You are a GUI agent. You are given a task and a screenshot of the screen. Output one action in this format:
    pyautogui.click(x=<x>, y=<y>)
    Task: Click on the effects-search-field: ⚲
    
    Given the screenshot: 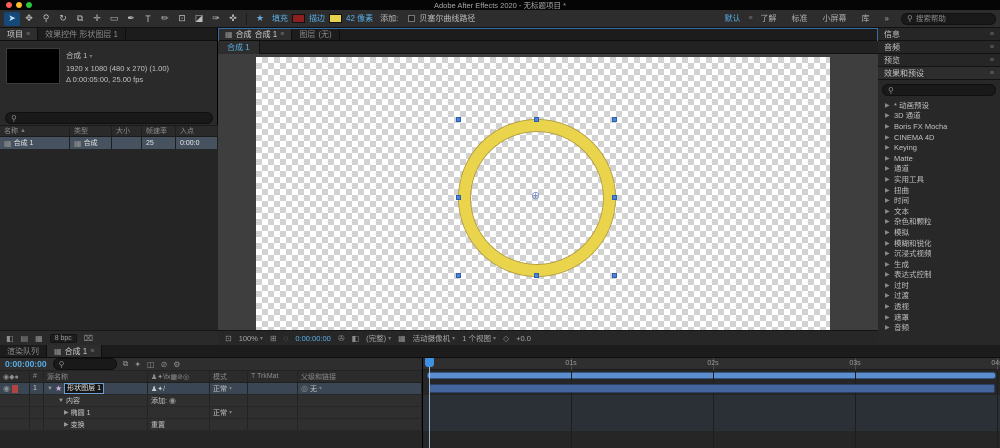 What is the action you would take?
    pyautogui.click(x=939, y=90)
    